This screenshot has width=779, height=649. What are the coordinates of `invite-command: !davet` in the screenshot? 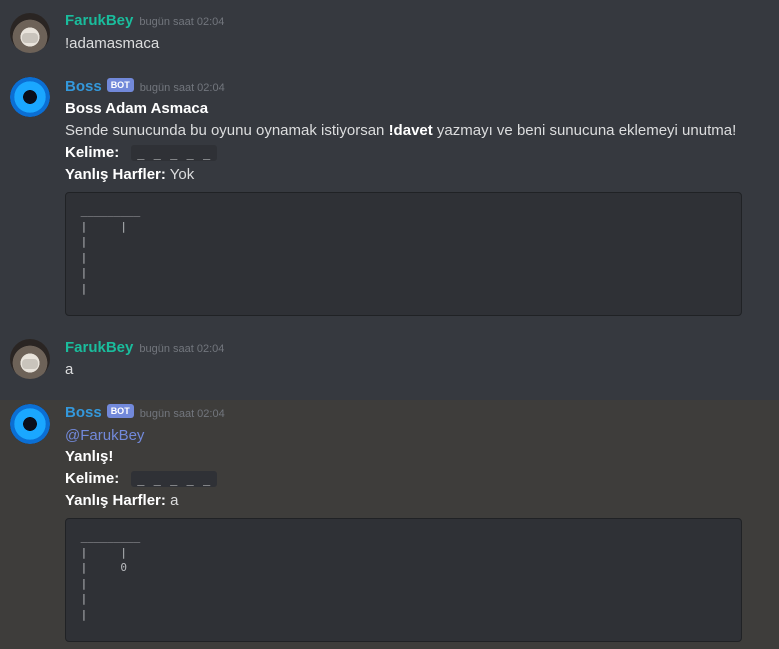 It's located at (410, 130).